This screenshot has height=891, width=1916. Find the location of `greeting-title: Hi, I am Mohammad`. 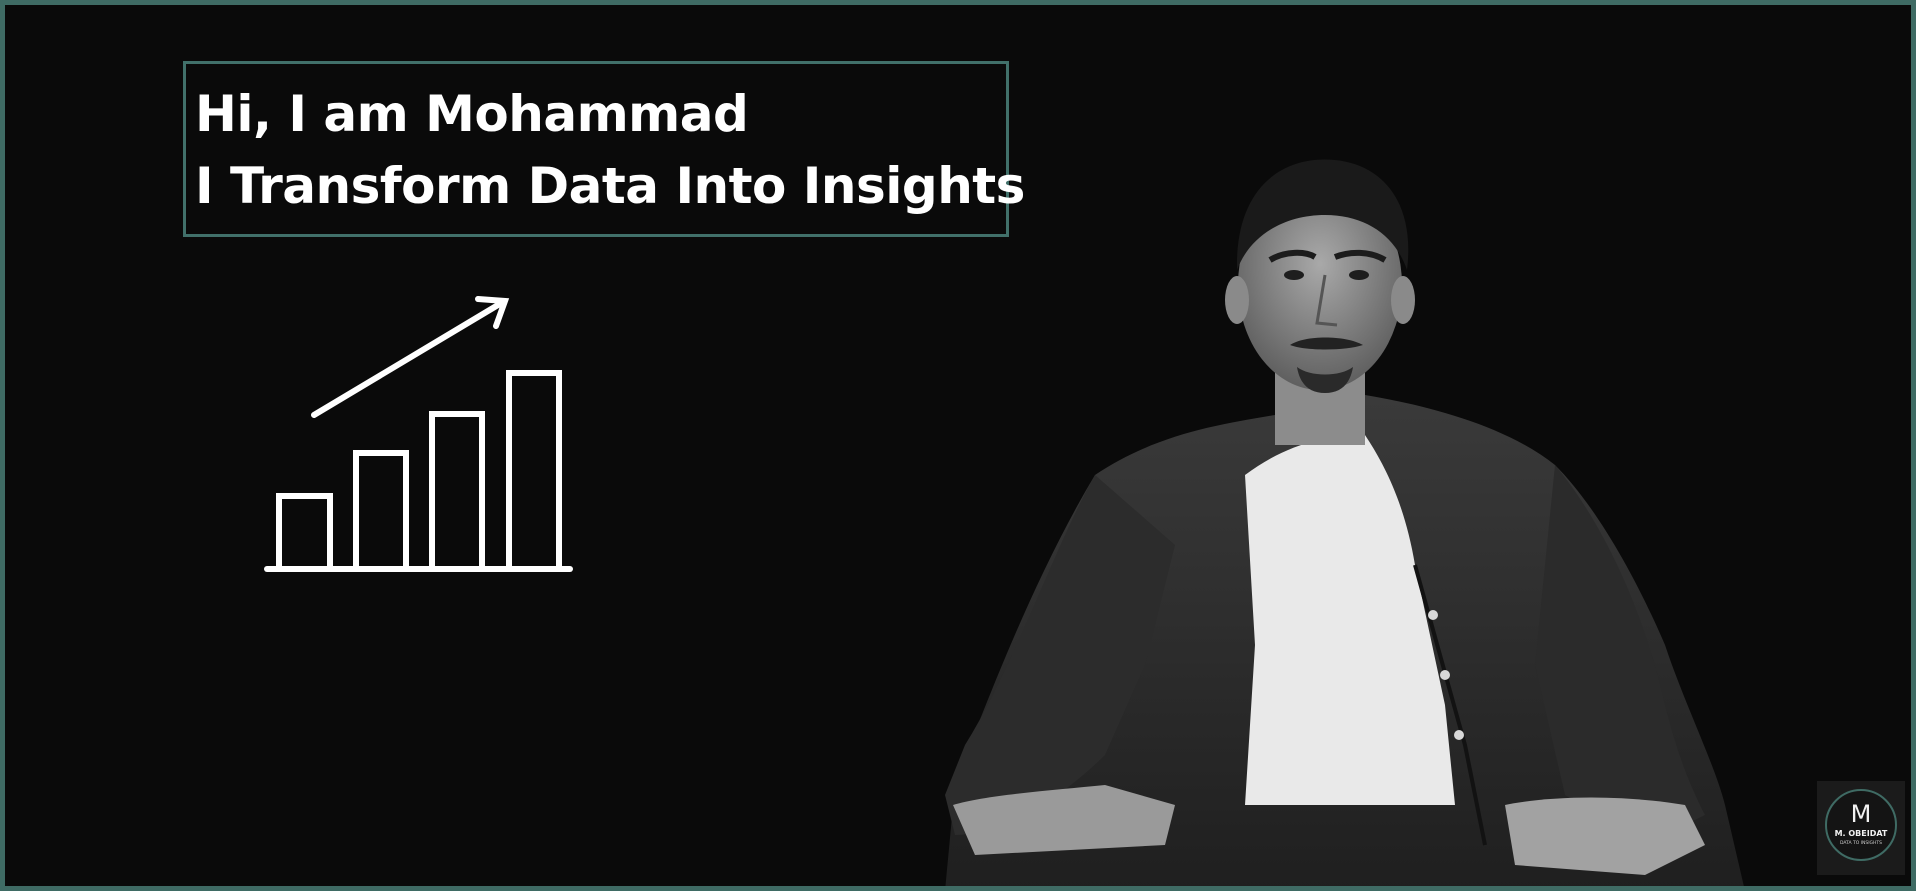

greeting-title: Hi, I am Mohammad is located at coordinates (472, 114).